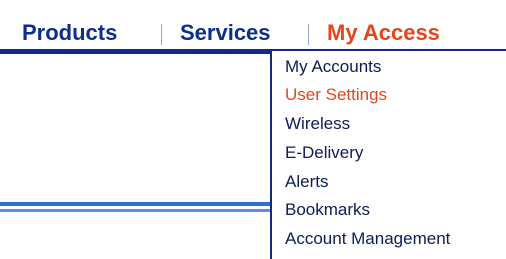 The image size is (506, 259). What do you see at coordinates (135, 51) in the screenshot?
I see `nav-underline-bar` at bounding box center [135, 51].